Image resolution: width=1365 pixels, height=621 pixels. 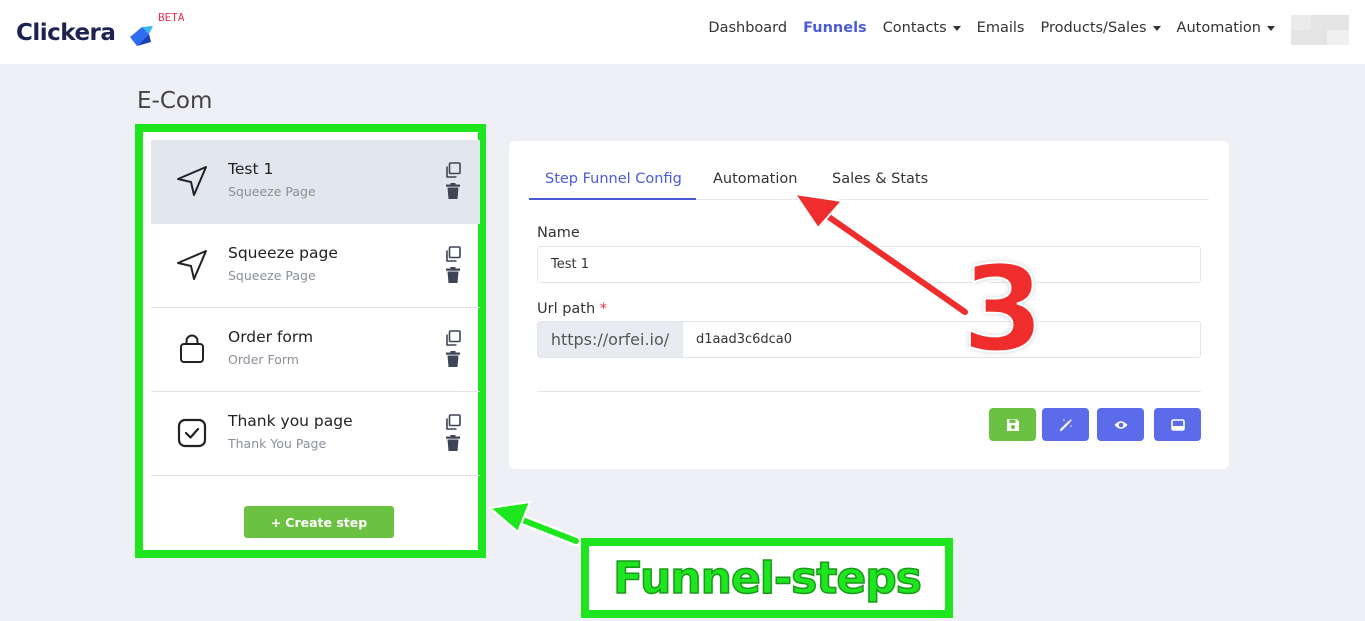 I want to click on tab-automation: Automation, so click(x=755, y=179).